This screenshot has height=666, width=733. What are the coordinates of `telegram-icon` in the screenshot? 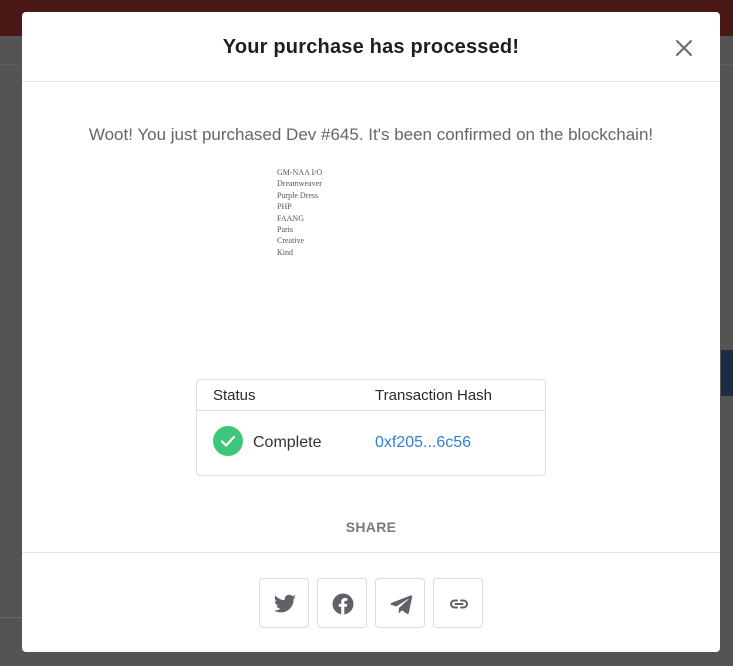 It's located at (401, 605).